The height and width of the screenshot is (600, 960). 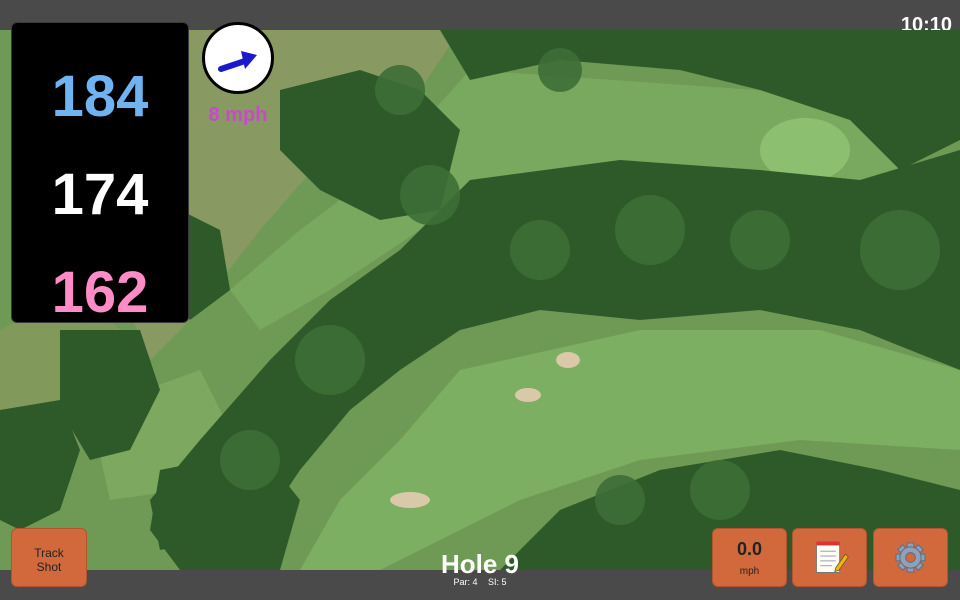 I want to click on wind-indicator, so click(x=238, y=58).